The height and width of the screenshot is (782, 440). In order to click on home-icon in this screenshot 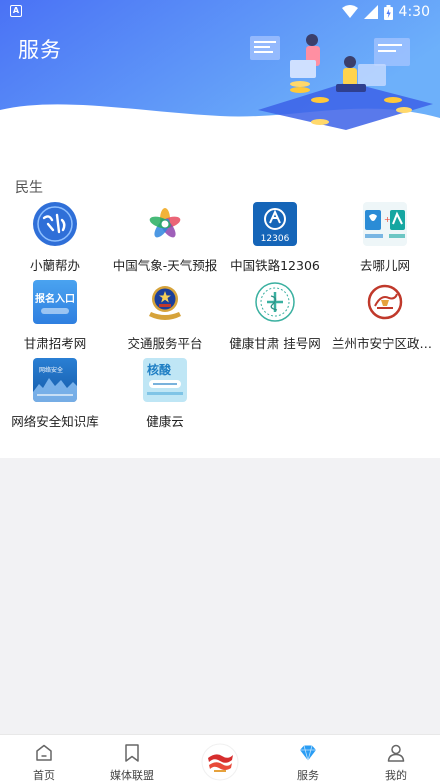, I will do `click(44, 752)`.